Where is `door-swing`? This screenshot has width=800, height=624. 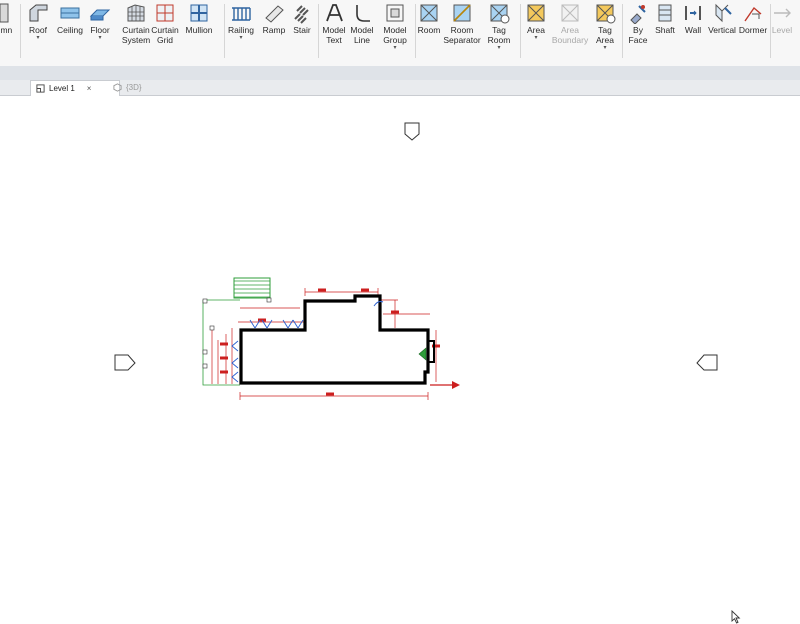 door-swing is located at coordinates (288, 324).